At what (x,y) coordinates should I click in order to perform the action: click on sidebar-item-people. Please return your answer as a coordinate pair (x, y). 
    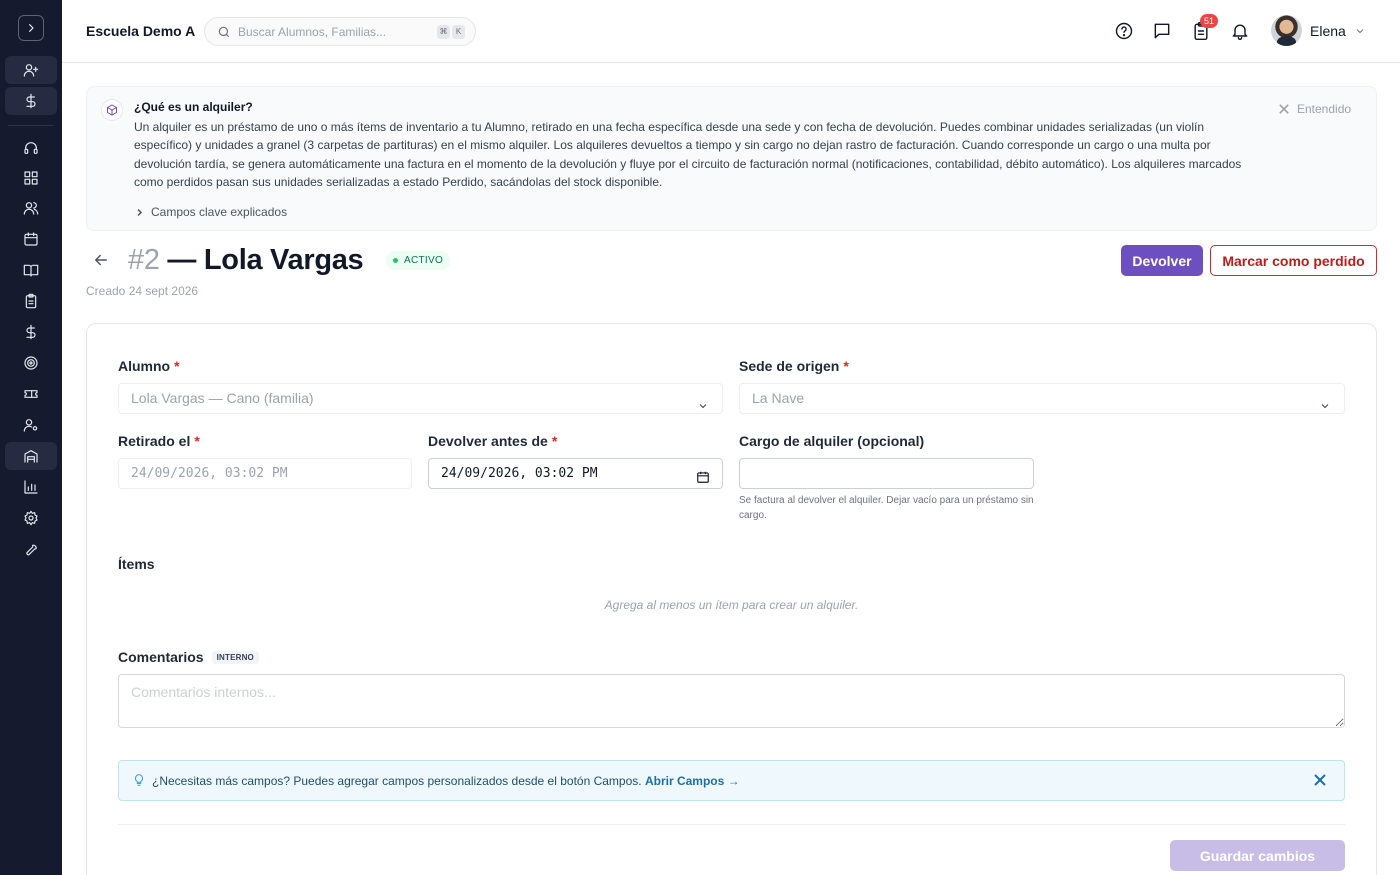
    Looking at the image, I should click on (31, 208).